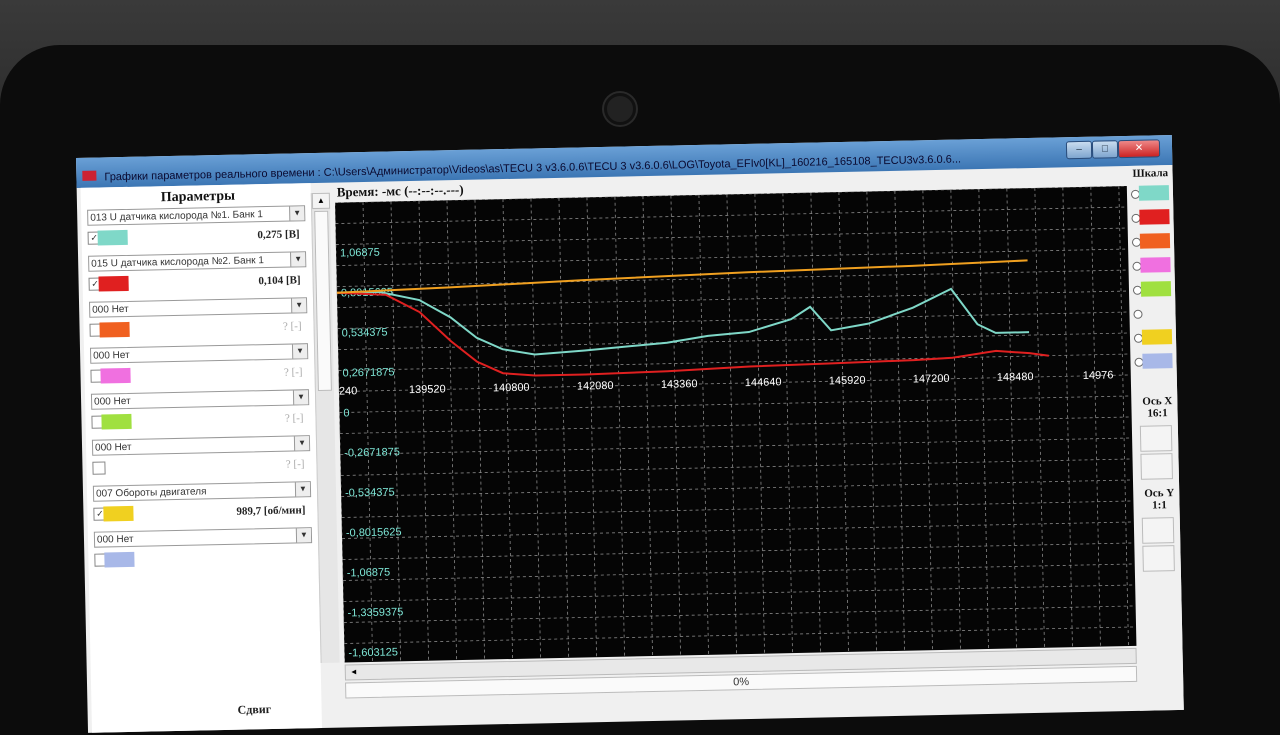 The height and width of the screenshot is (735, 1280). What do you see at coordinates (199, 374) in the screenshot?
I see `param-row-4: ? [-]` at bounding box center [199, 374].